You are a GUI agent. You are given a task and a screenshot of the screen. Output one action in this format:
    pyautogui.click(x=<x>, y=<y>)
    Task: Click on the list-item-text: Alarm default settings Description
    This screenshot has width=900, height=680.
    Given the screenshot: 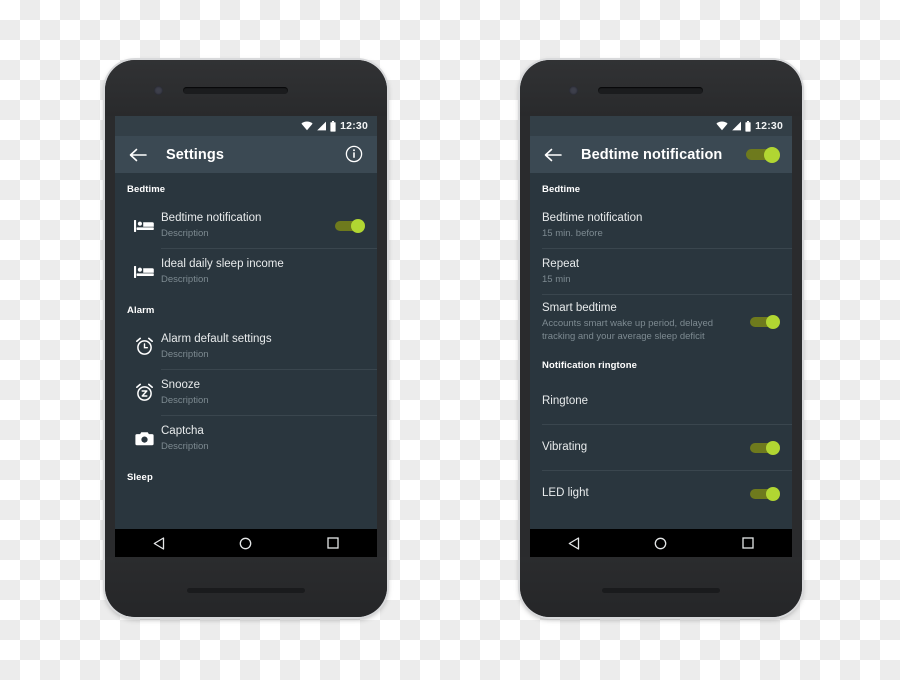 What is the action you would take?
    pyautogui.click(x=263, y=346)
    